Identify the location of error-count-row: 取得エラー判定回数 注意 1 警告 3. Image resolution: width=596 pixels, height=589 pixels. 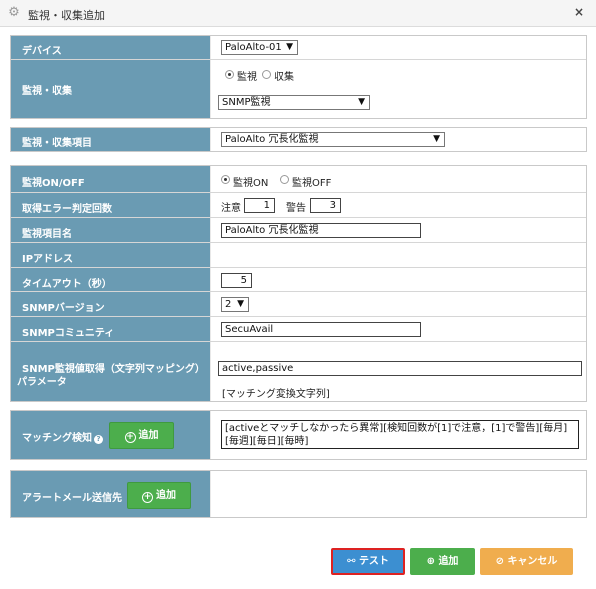
(298, 205).